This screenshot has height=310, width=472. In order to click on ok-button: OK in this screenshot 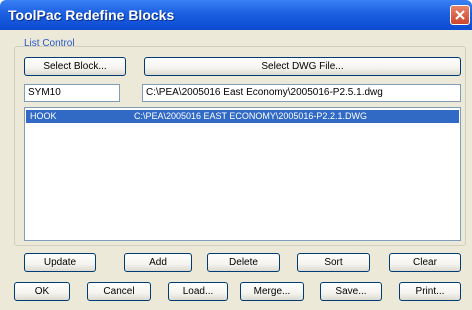, I will do `click(42, 291)`.